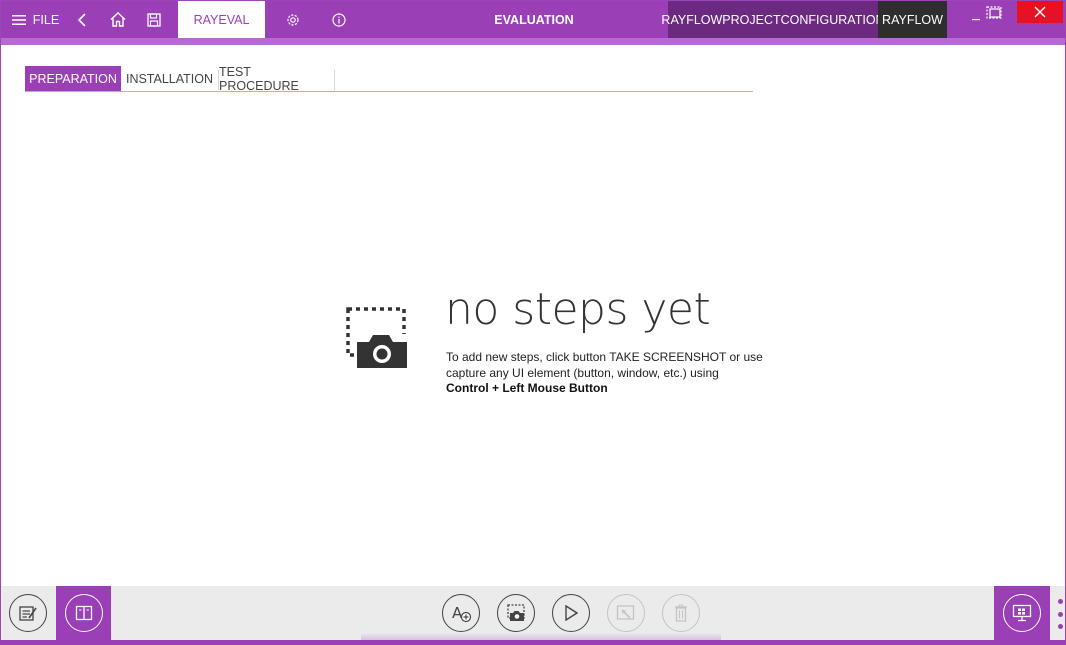  Describe the element at coordinates (976, 16) in the screenshot. I see `minimize-icon` at that location.